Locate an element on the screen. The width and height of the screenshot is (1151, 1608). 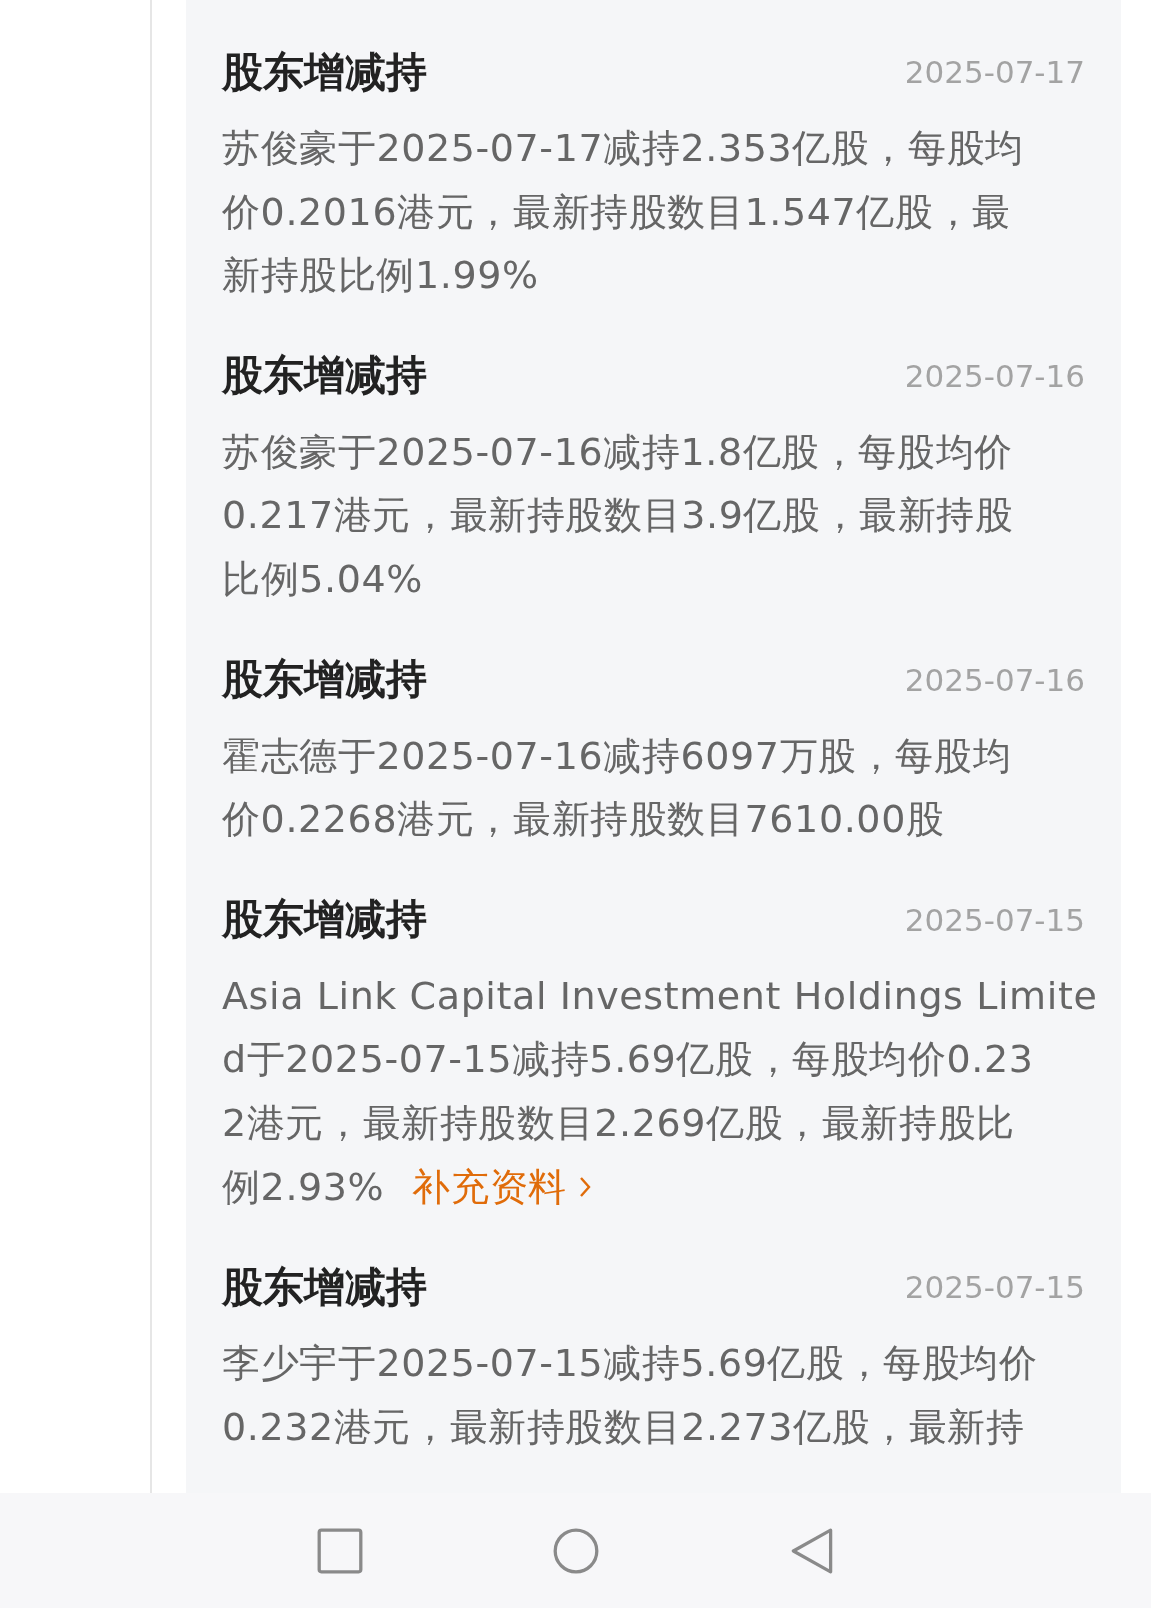
item-date: 2025-07-17 is located at coordinates (994, 72).